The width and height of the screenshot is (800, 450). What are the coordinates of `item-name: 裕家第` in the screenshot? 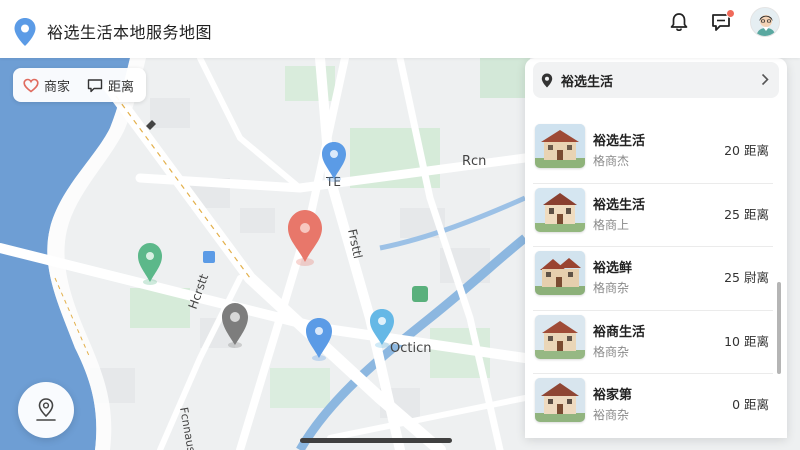 It's located at (613, 395).